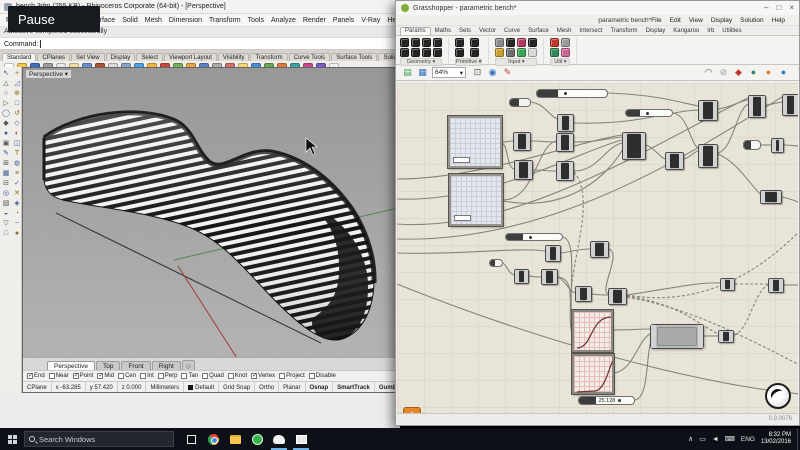 This screenshot has height=450, width=800. Describe the element at coordinates (191, 439) in the screenshot. I see `taskbar-app-task-view` at that location.